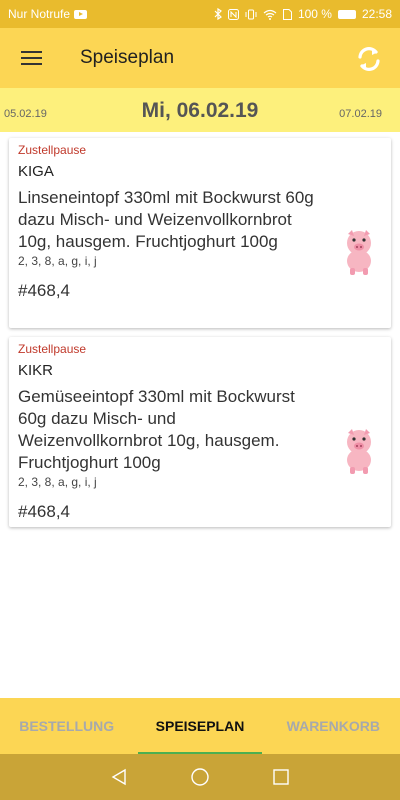 The image size is (400, 800). What do you see at coordinates (314, 14) in the screenshot?
I see `battery-percent: 100 %` at bounding box center [314, 14].